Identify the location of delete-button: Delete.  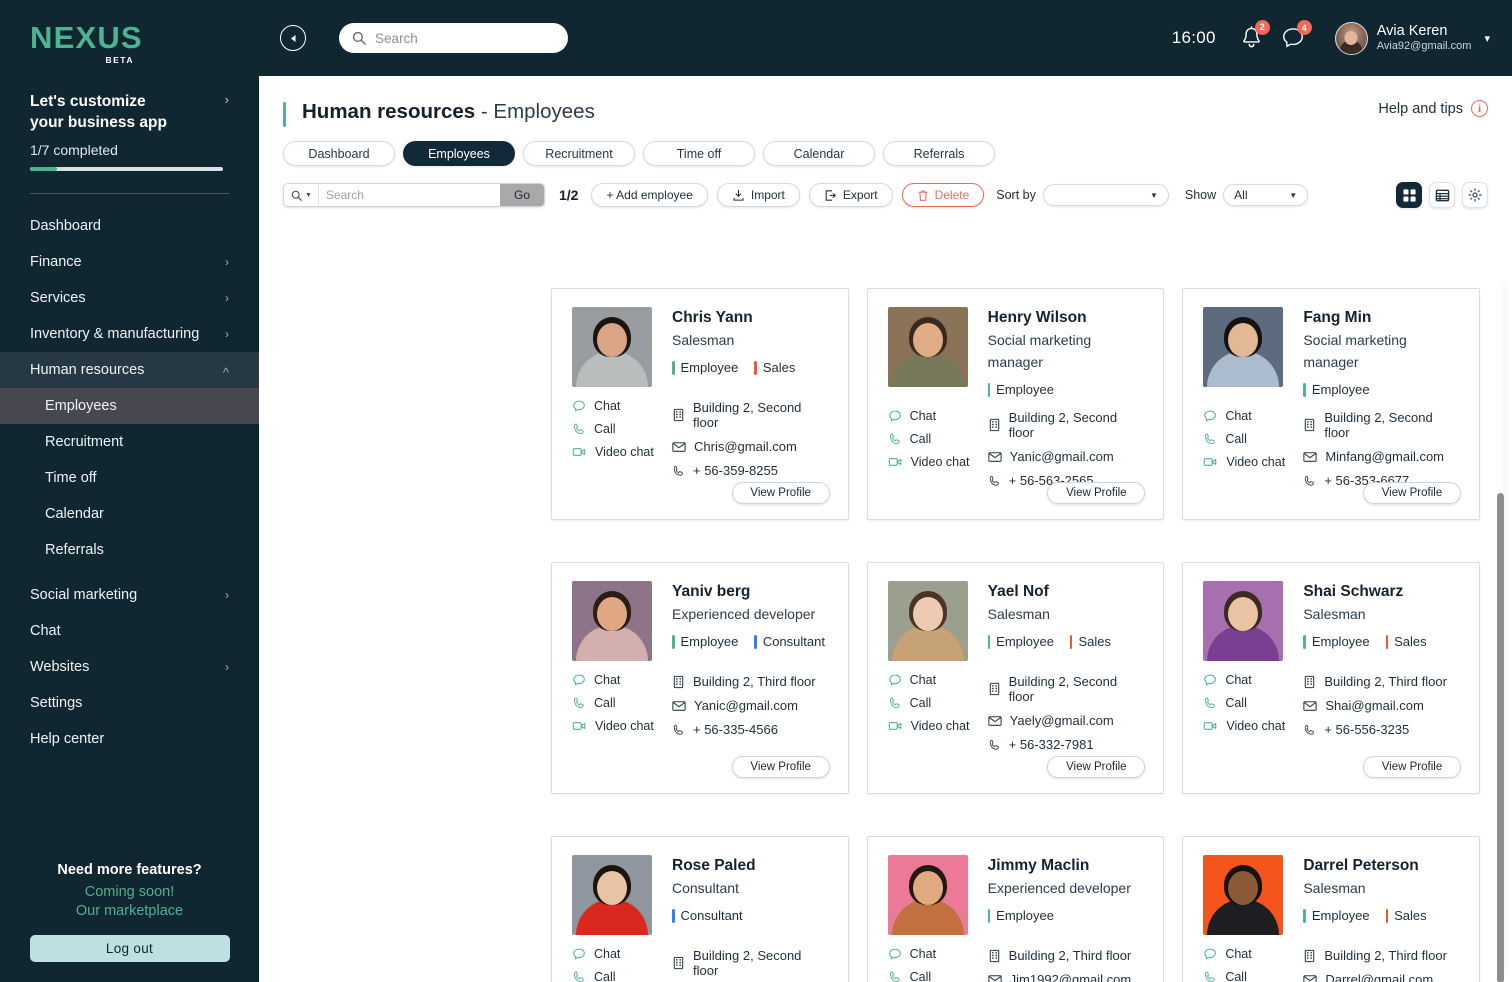
(943, 195).